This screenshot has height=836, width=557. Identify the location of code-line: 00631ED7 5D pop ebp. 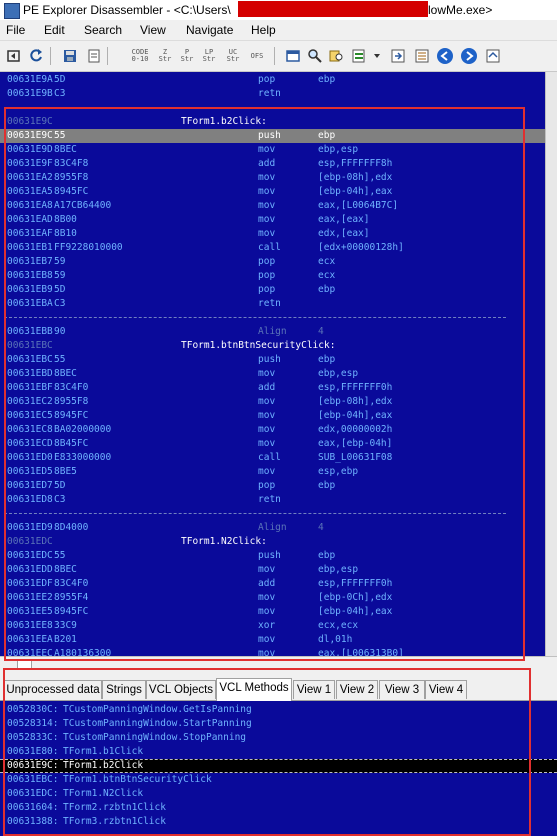
(272, 486).